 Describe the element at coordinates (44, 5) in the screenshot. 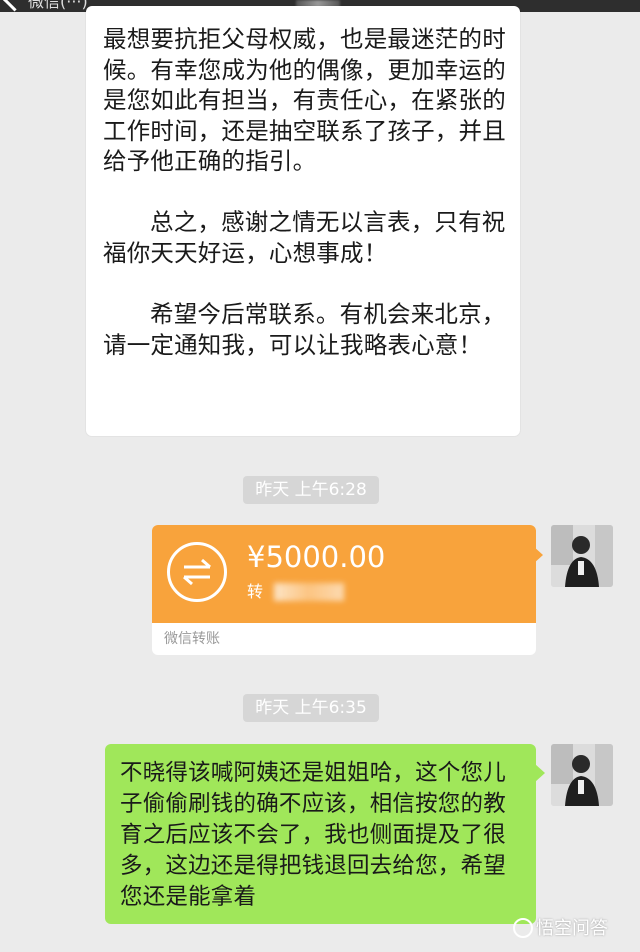

I see `back-label: 微信` at that location.